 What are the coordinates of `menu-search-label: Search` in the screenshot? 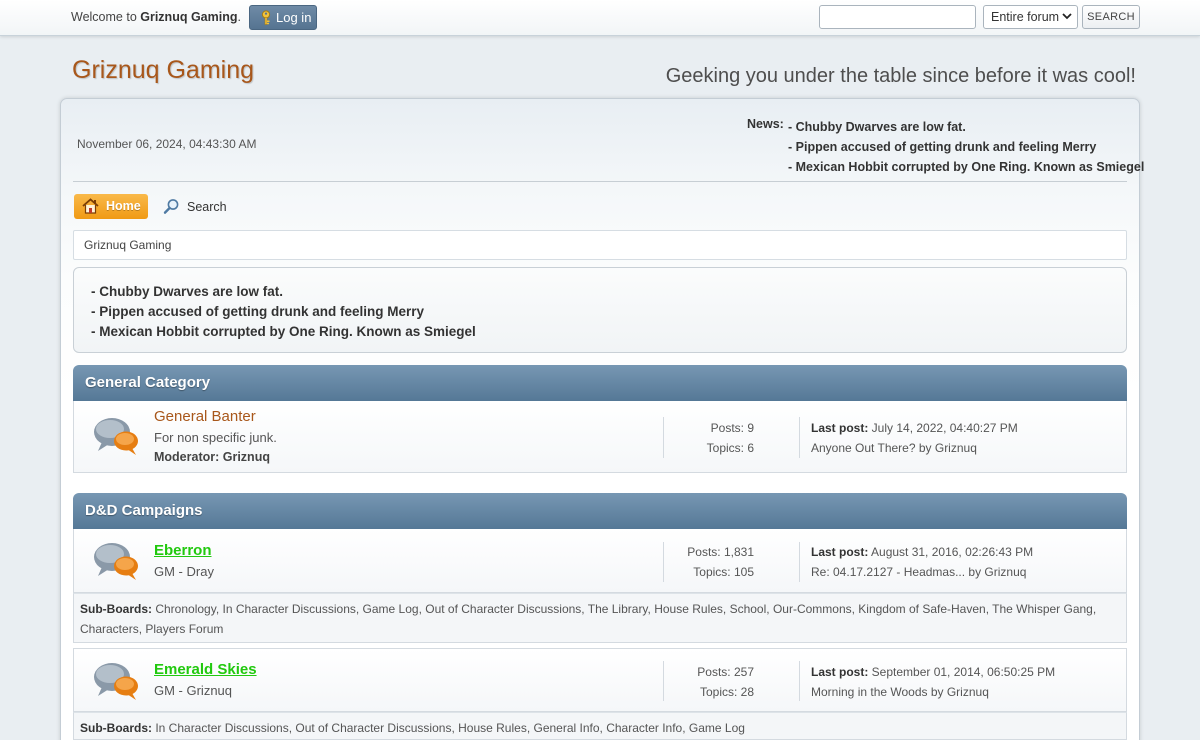 It's located at (207, 207).